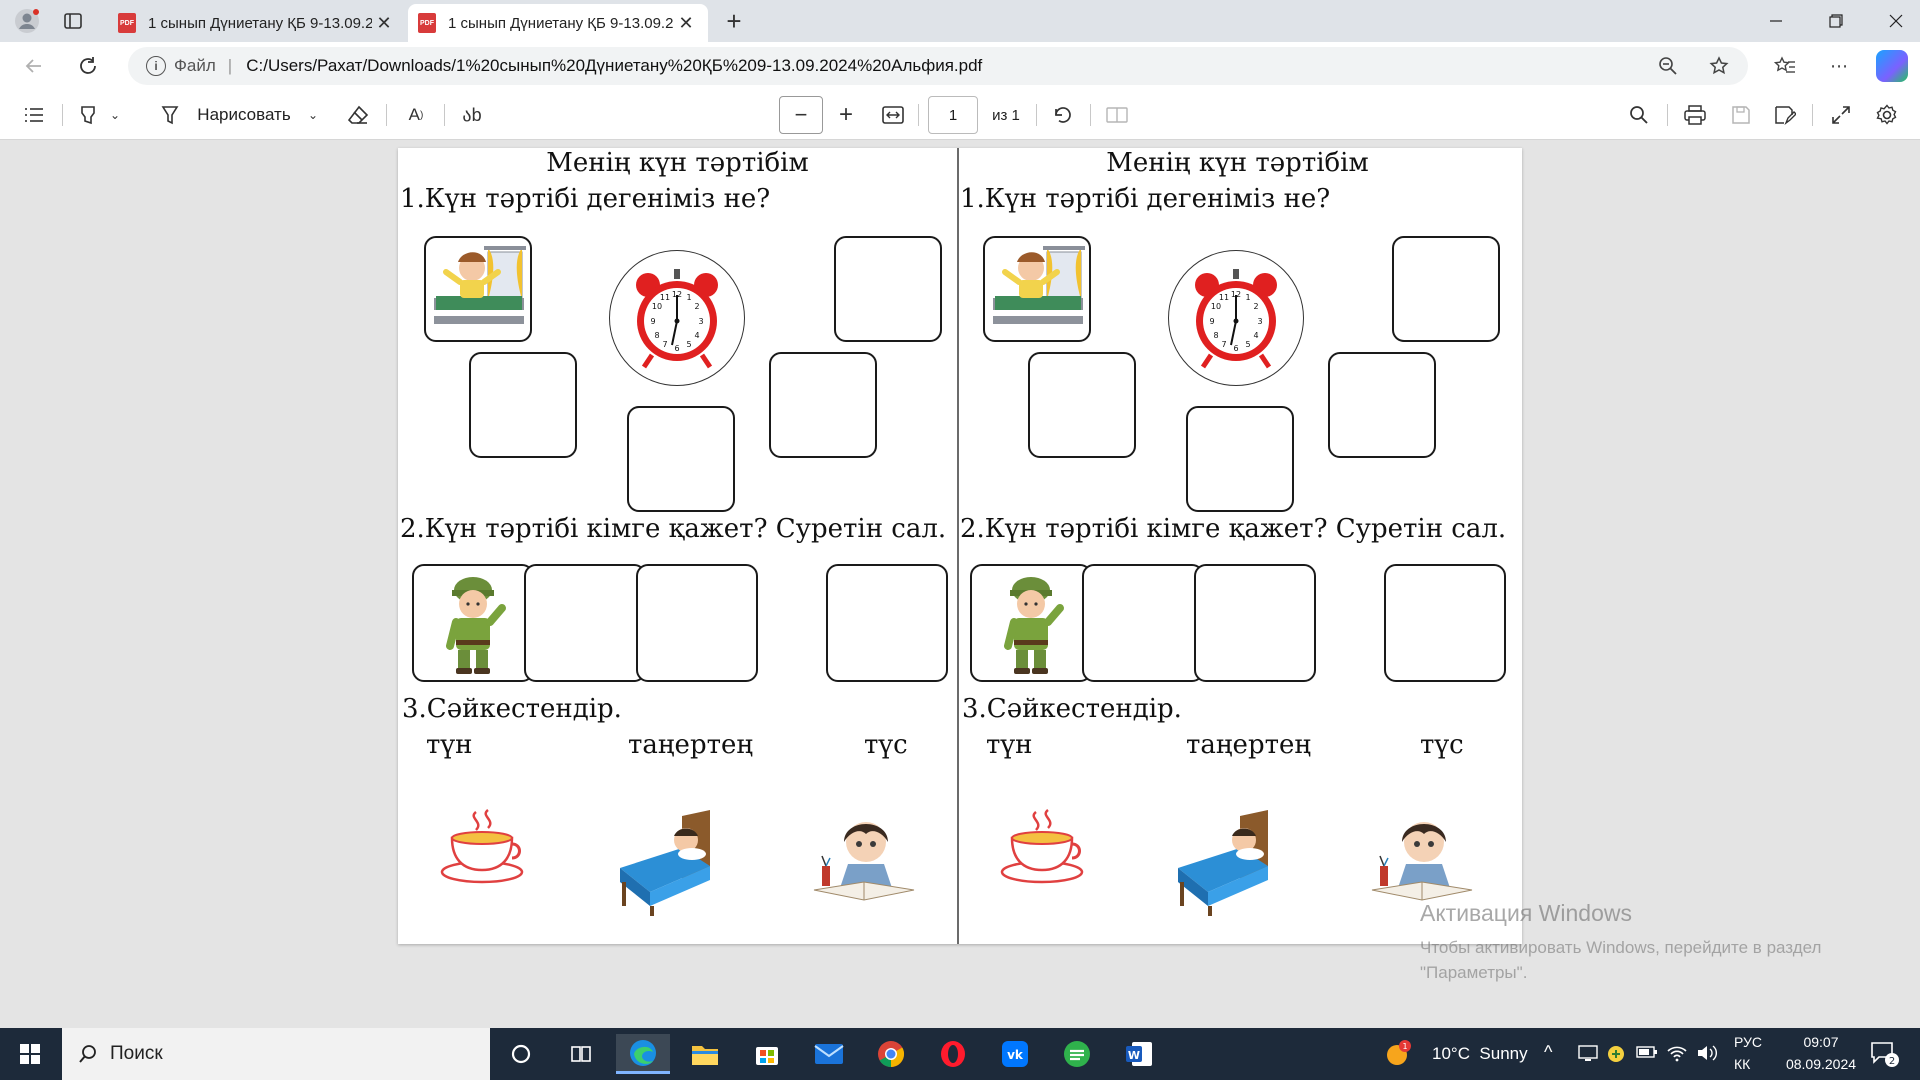  I want to click on highlight-icon, so click(88, 115).